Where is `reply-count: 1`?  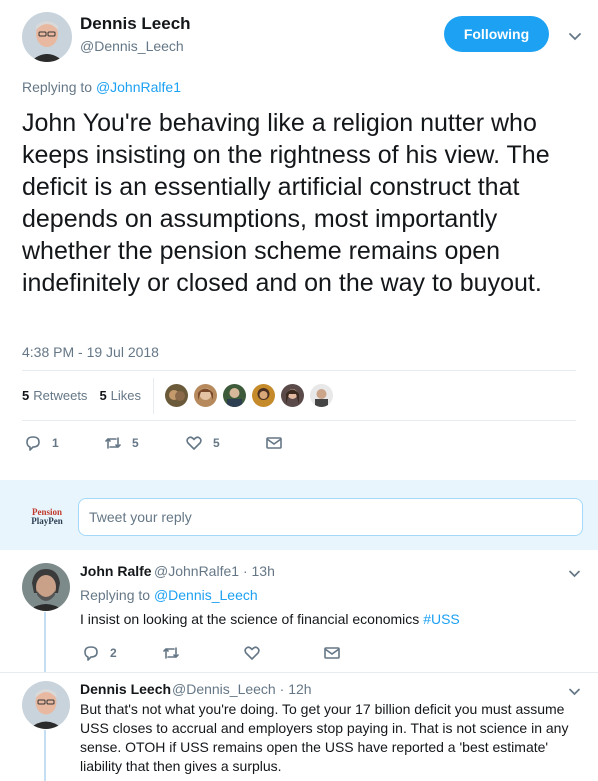
reply-count: 1 is located at coordinates (55, 443).